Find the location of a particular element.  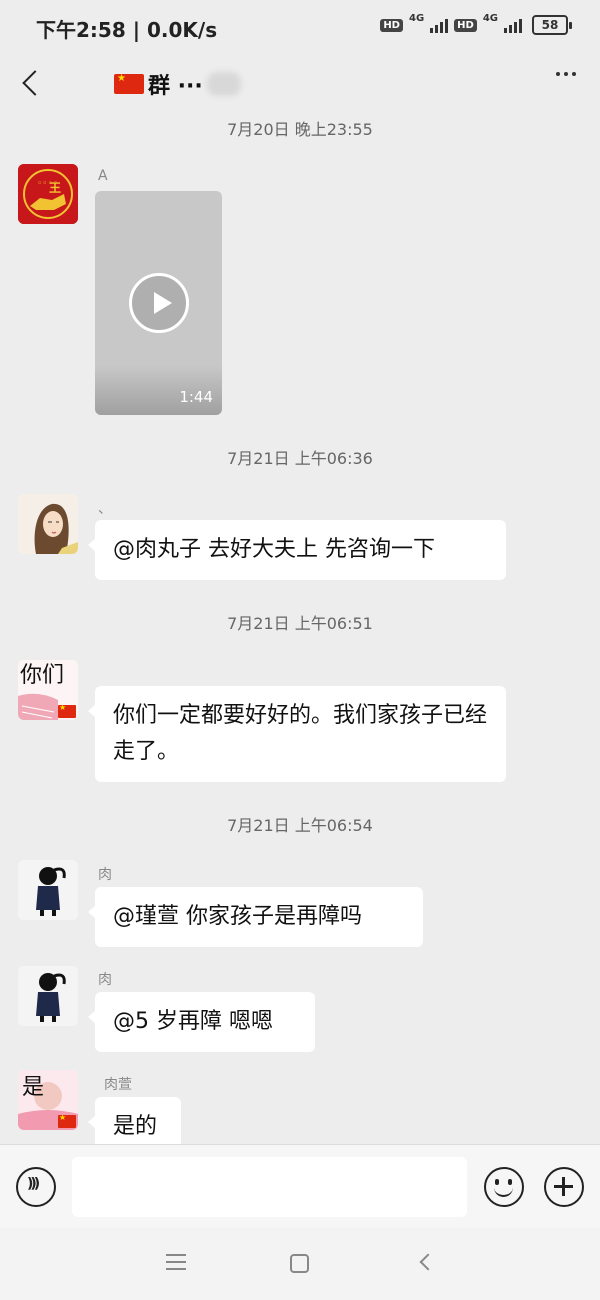

avatar: 是 is located at coordinates (48, 1100).